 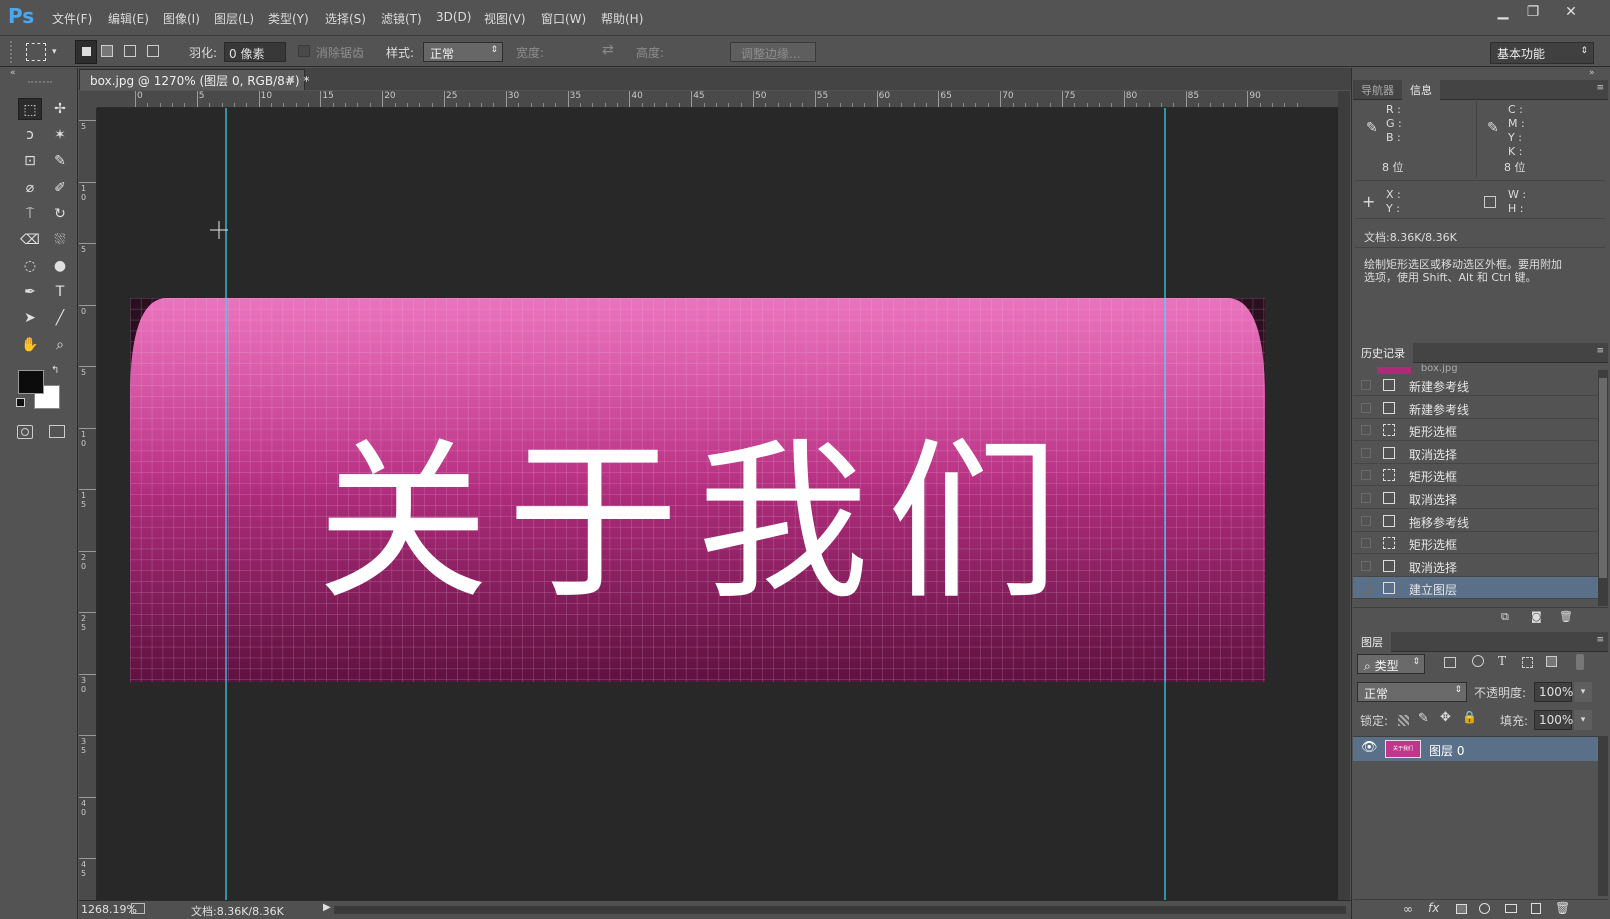 I want to click on status-menu-arrow-icon: ▶, so click(x=327, y=907).